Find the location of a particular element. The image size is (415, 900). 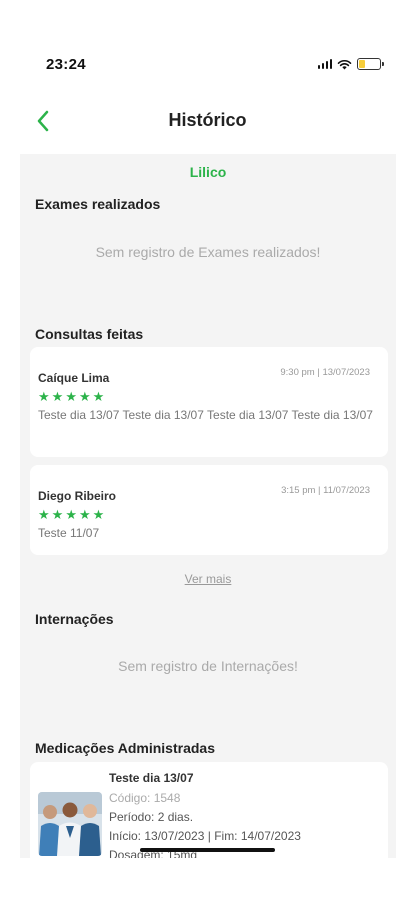

hospitalizations-empty-message: Sem registro de Internações! is located at coordinates (208, 666).